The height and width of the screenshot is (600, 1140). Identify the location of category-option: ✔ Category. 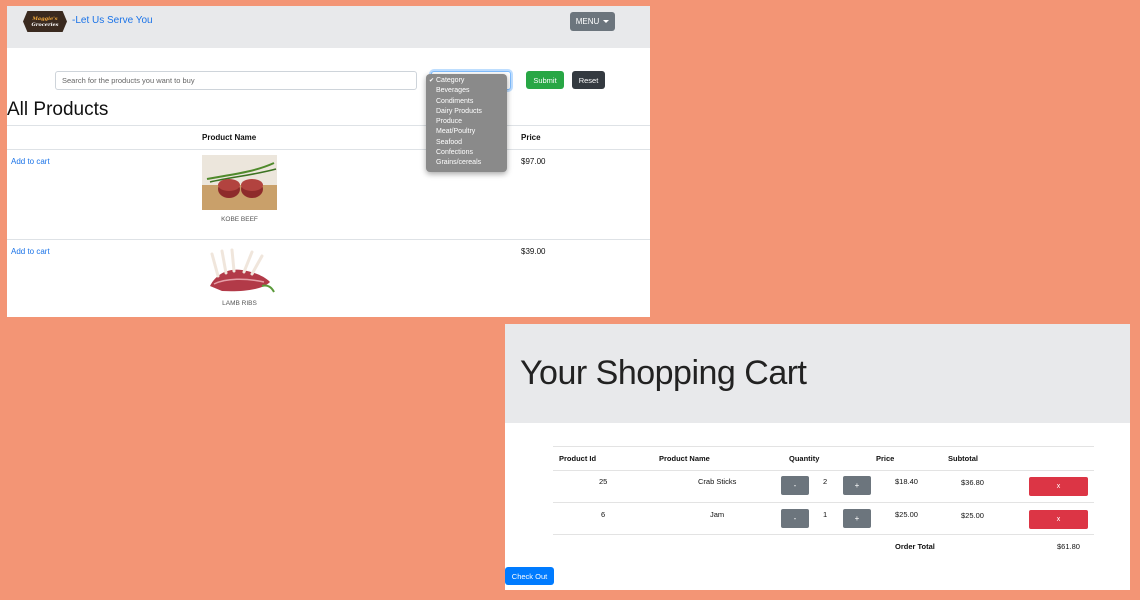
(466, 81).